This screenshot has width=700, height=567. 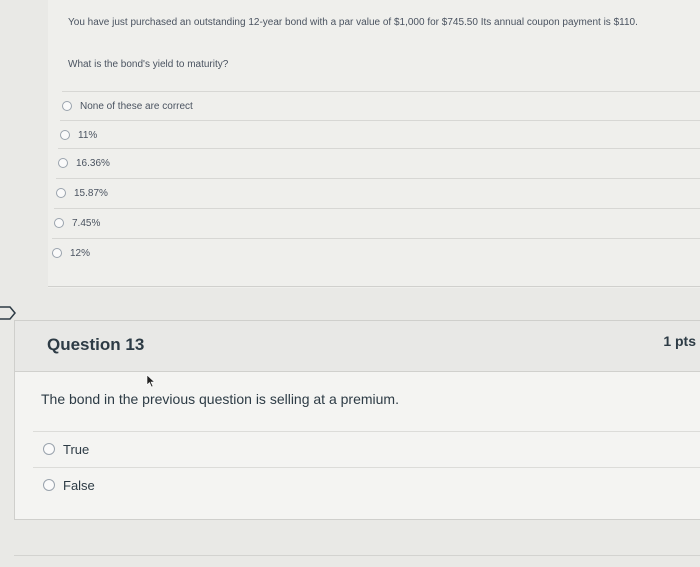 What do you see at coordinates (679, 341) in the screenshot?
I see `question-points: 1 pts` at bounding box center [679, 341].